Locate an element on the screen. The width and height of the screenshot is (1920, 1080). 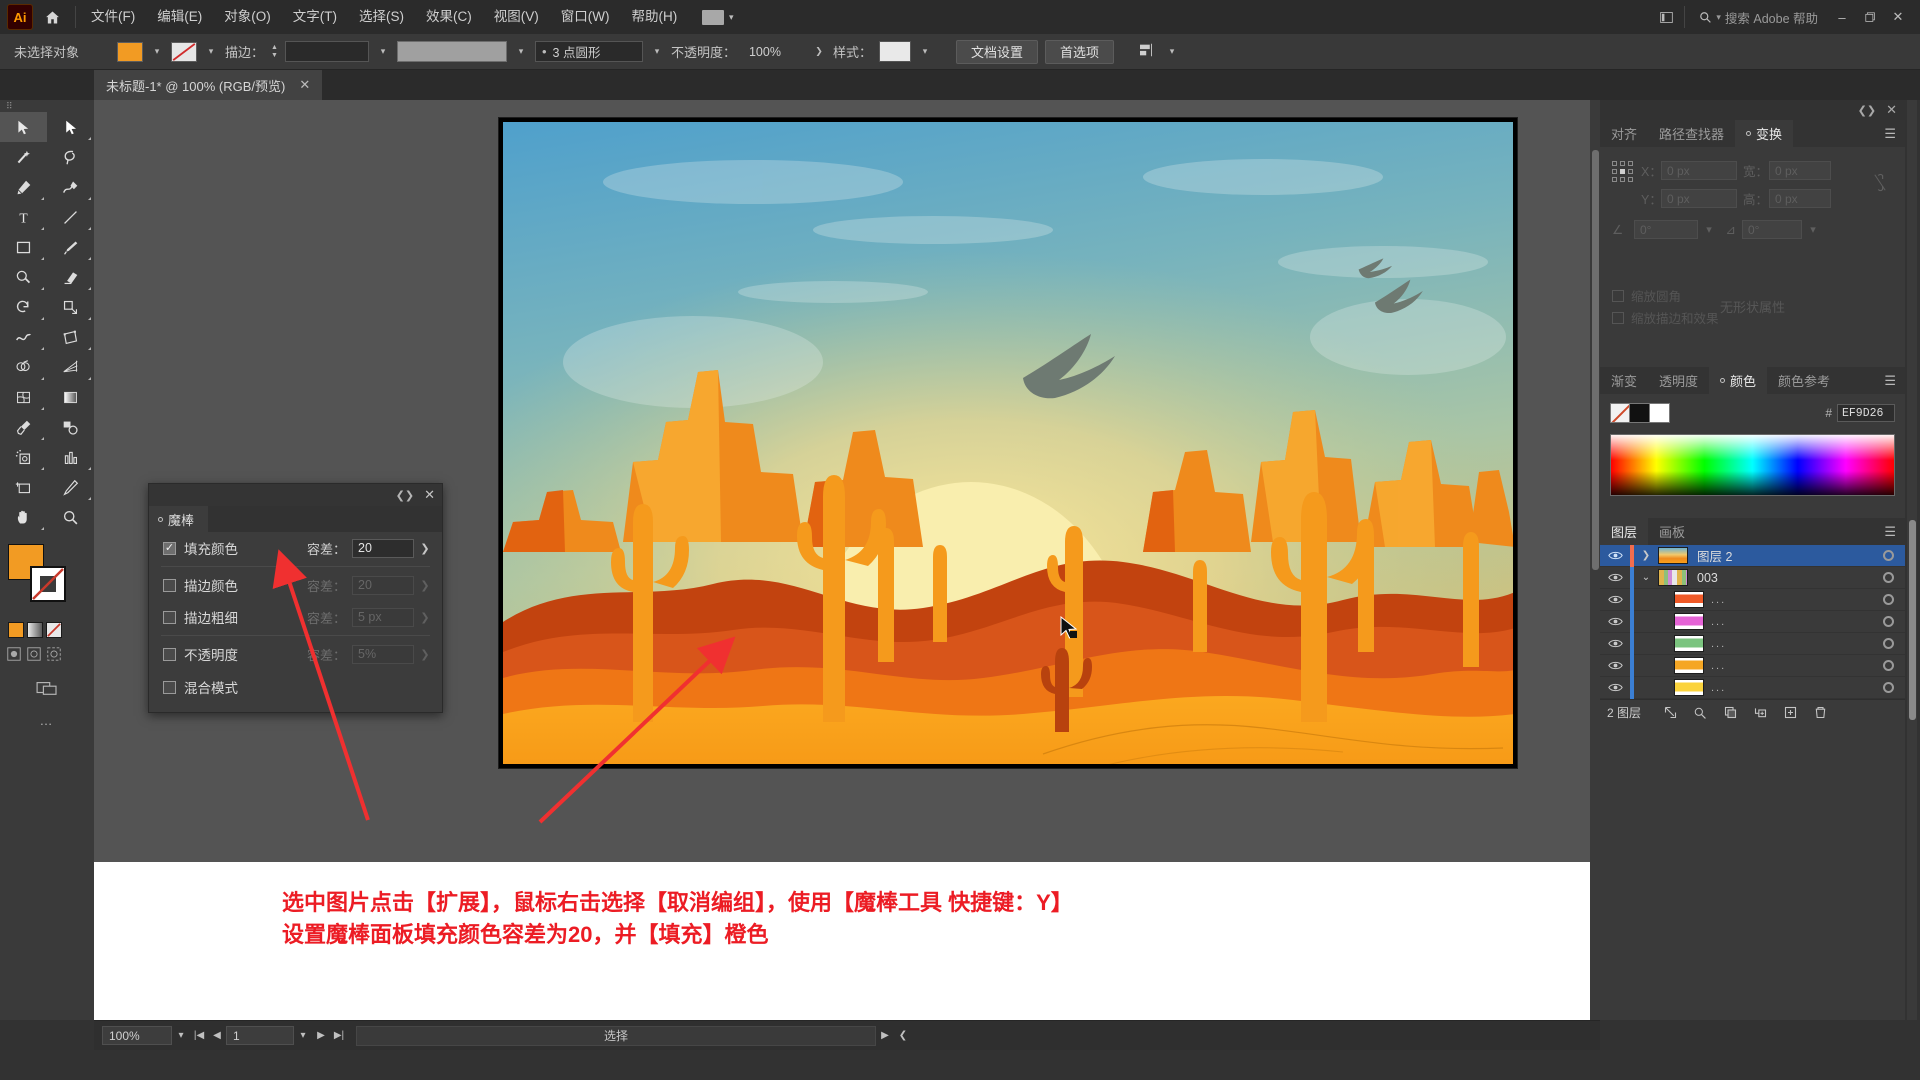
lasso-tool is located at coordinates (70, 157).